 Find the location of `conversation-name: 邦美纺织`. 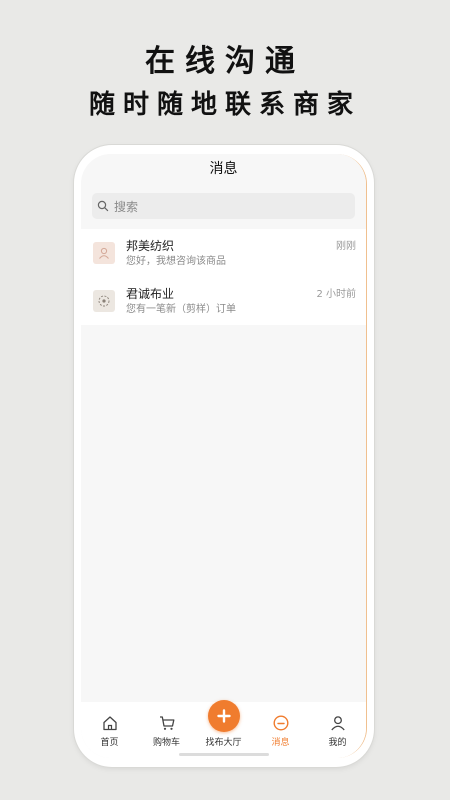

conversation-name: 邦美纺织 is located at coordinates (150, 245).